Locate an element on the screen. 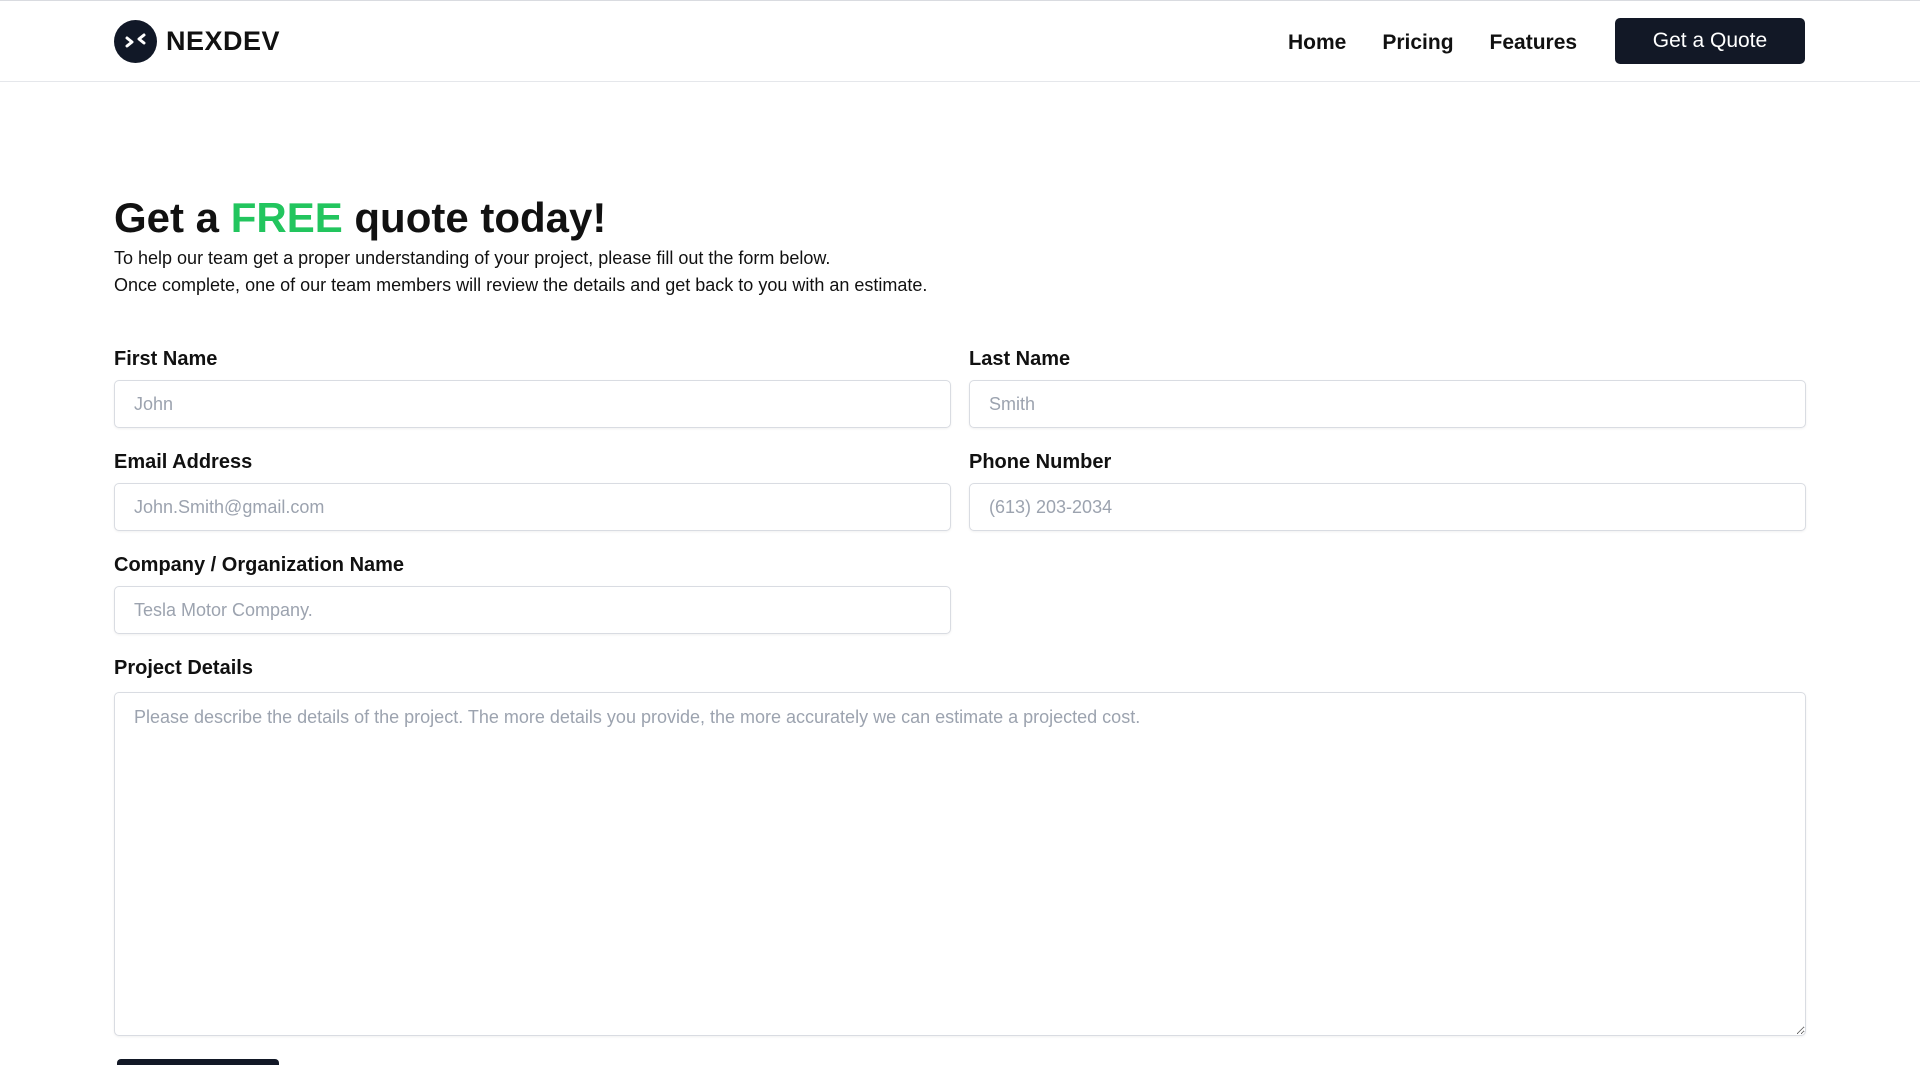 Image resolution: width=1920 pixels, height=1065 pixels. nav-links: Home Pricing Features is located at coordinates (1432, 43).